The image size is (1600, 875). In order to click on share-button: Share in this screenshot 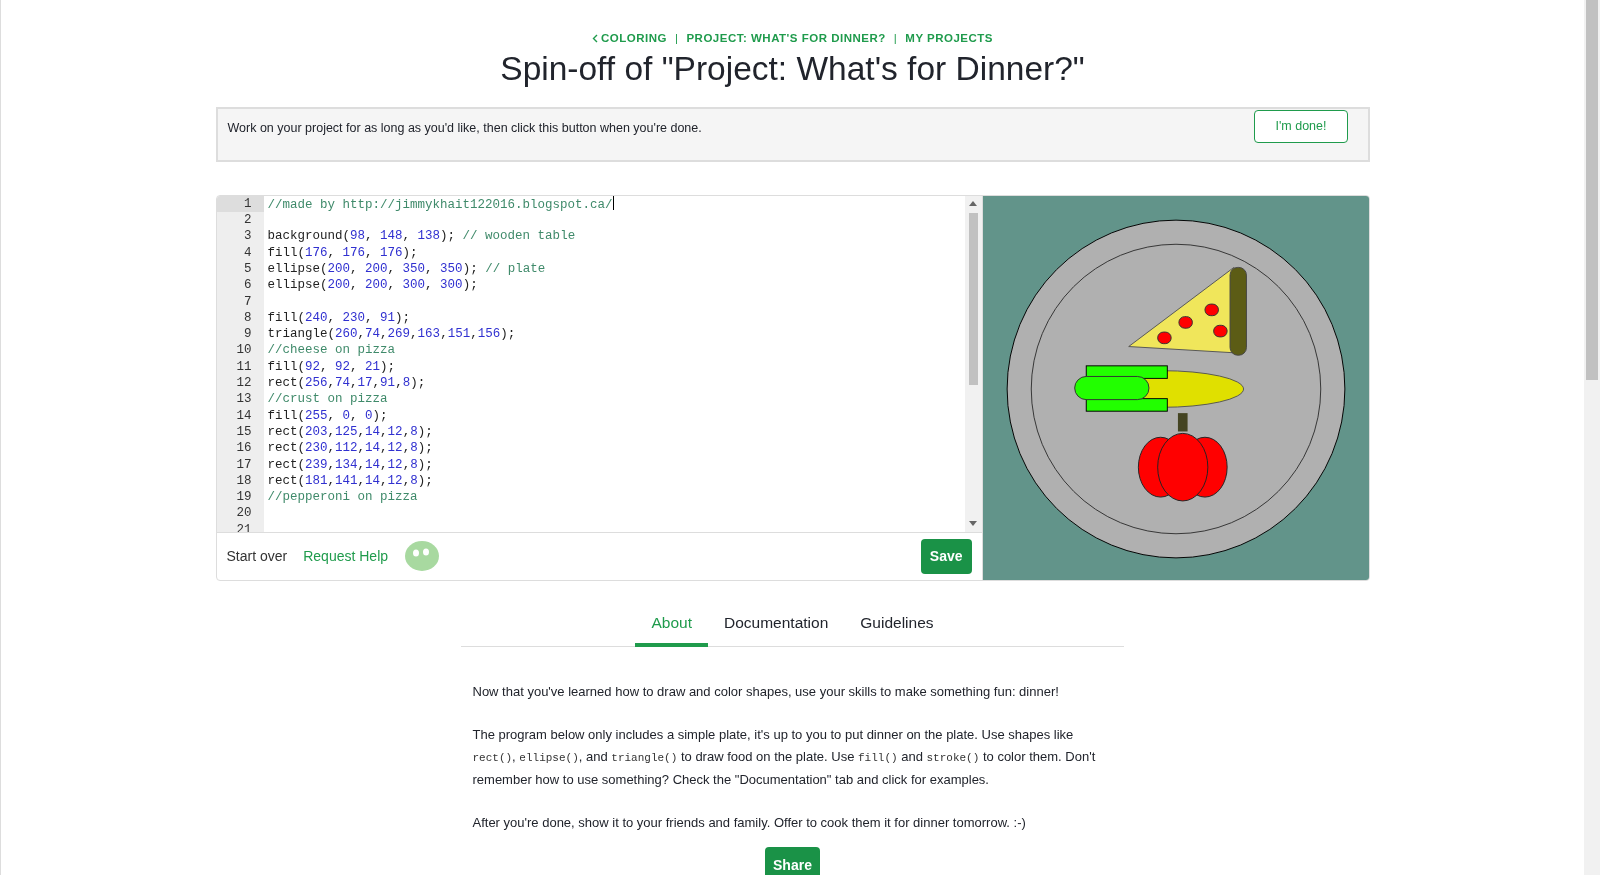, I will do `click(792, 861)`.